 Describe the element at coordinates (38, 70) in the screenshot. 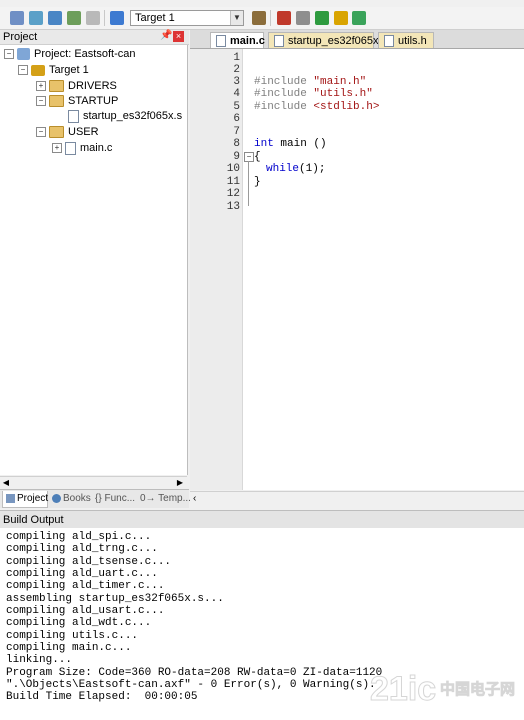

I see `target-icon` at that location.